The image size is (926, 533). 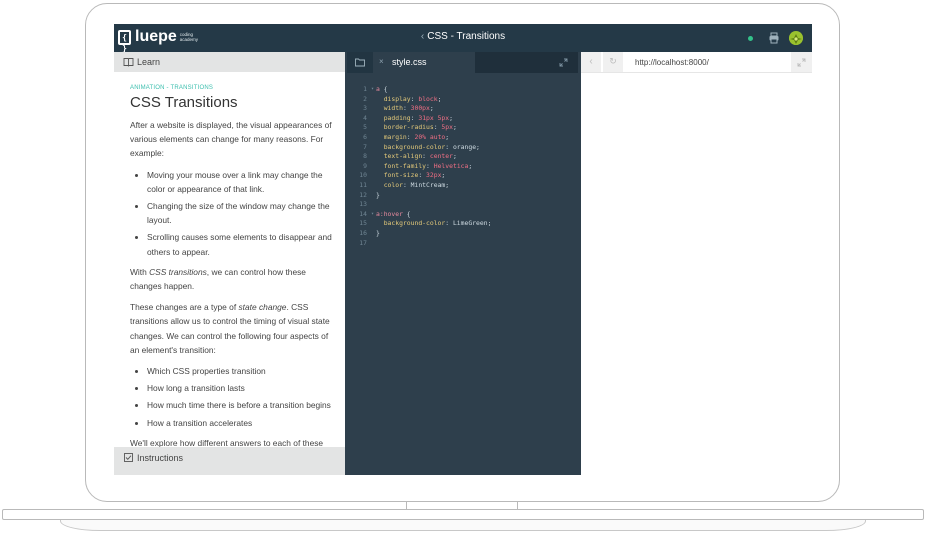 I want to click on laptop-hinge, so click(x=462, y=505).